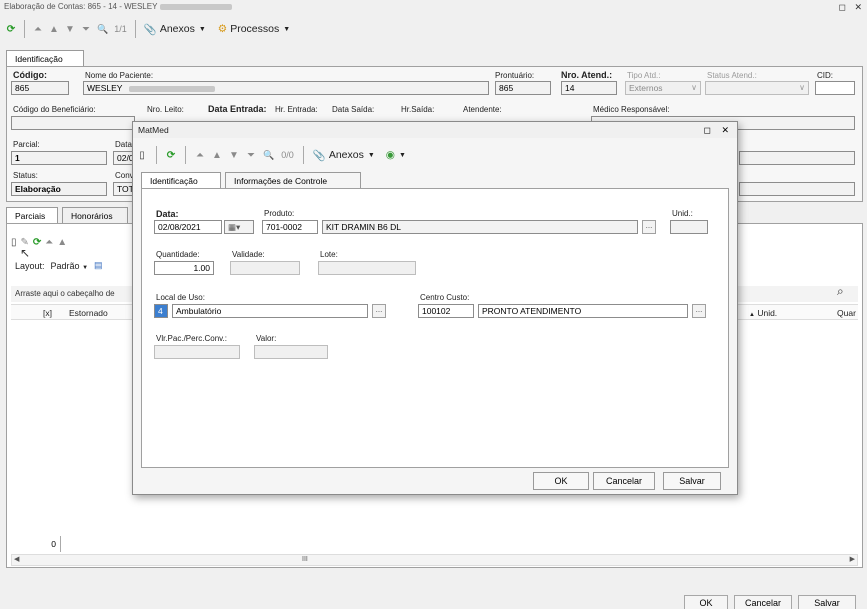 The height and width of the screenshot is (609, 867). Describe the element at coordinates (480, 227) in the screenshot. I see `produto-name-field: KIT DRAMIN B6 DL` at that location.